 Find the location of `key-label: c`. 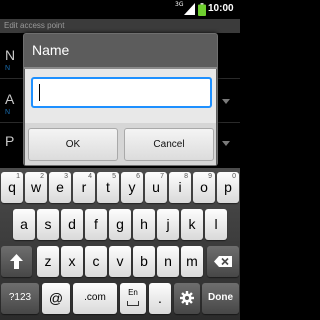

key-label: c is located at coordinates (96, 261).